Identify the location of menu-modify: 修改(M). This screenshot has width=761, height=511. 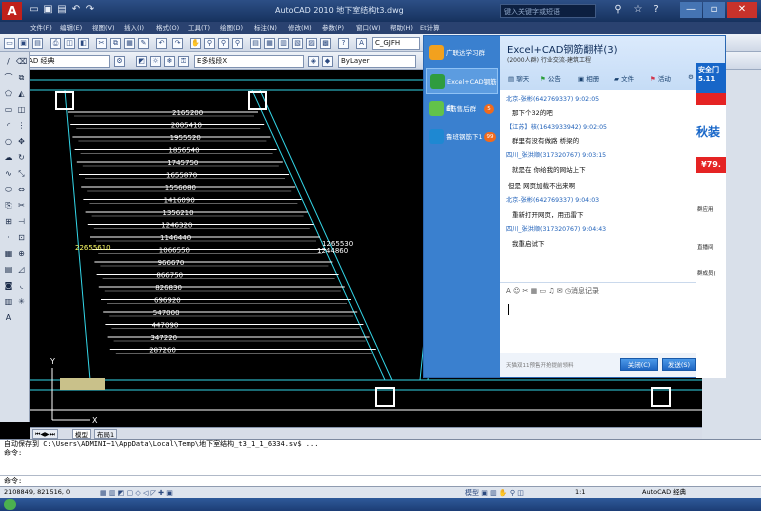
(300, 28).